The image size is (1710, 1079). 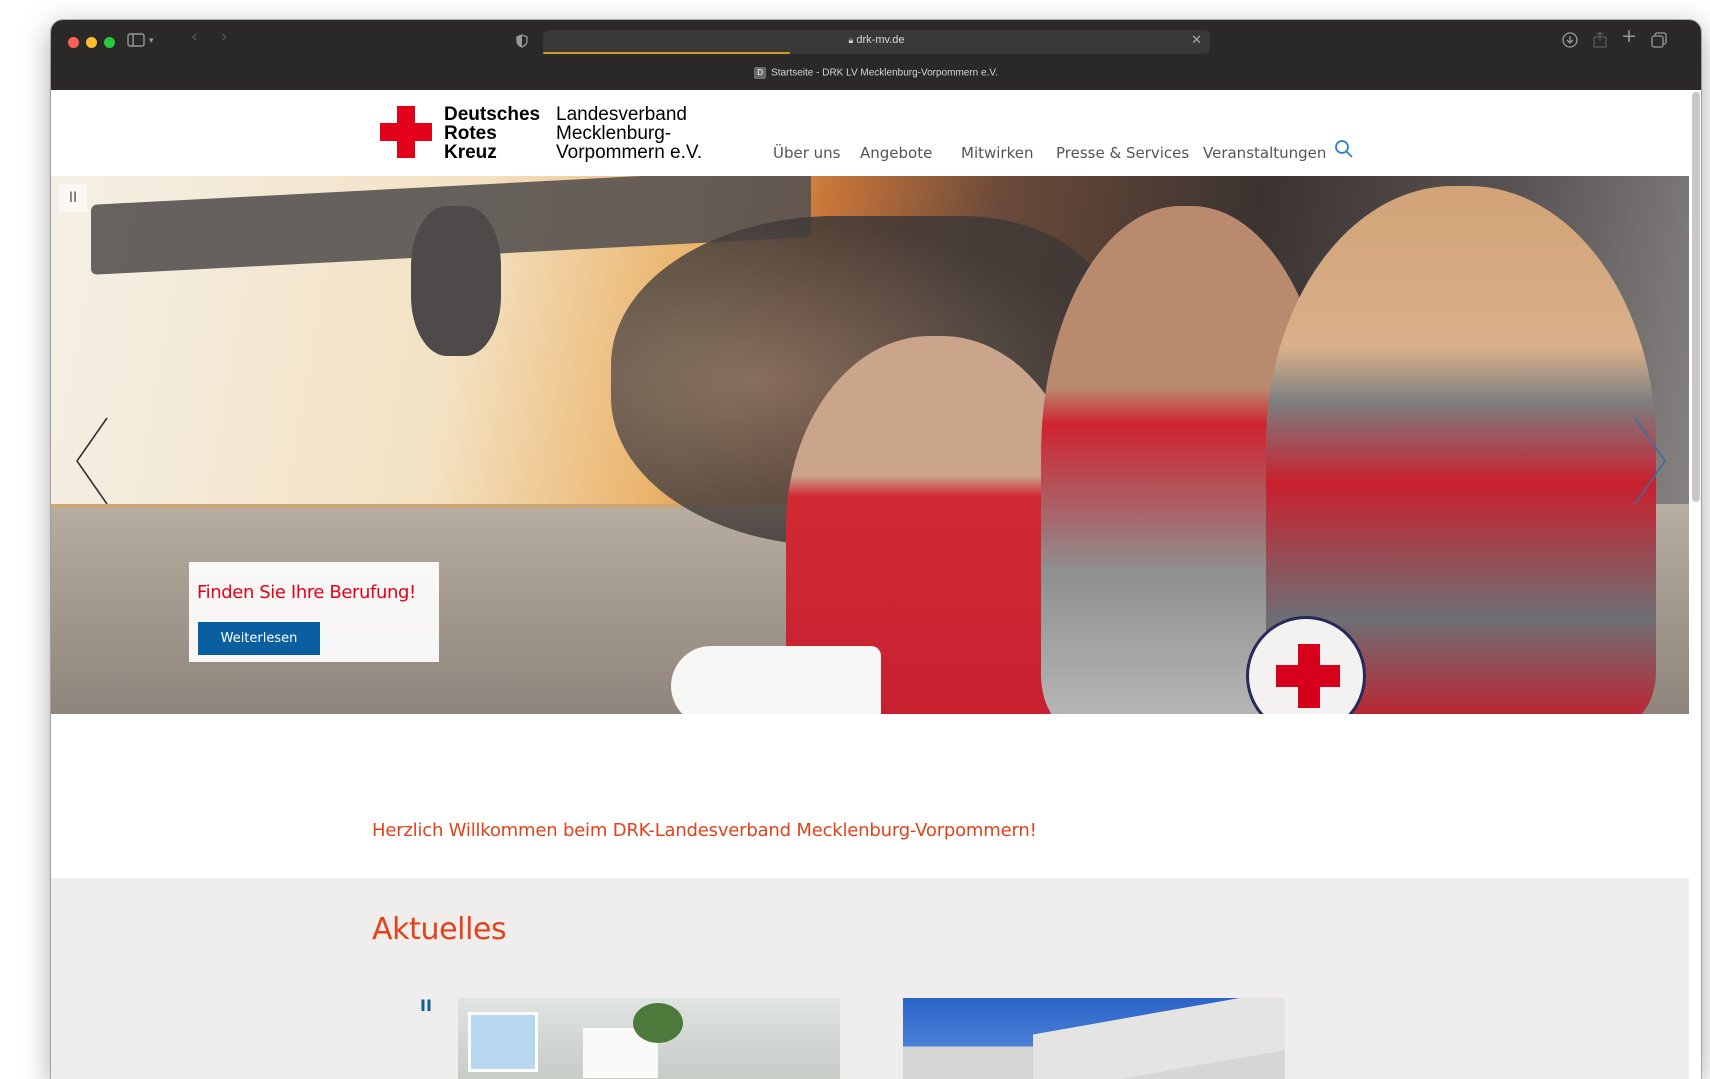 I want to click on chevron-right-icon, so click(x=1649, y=461).